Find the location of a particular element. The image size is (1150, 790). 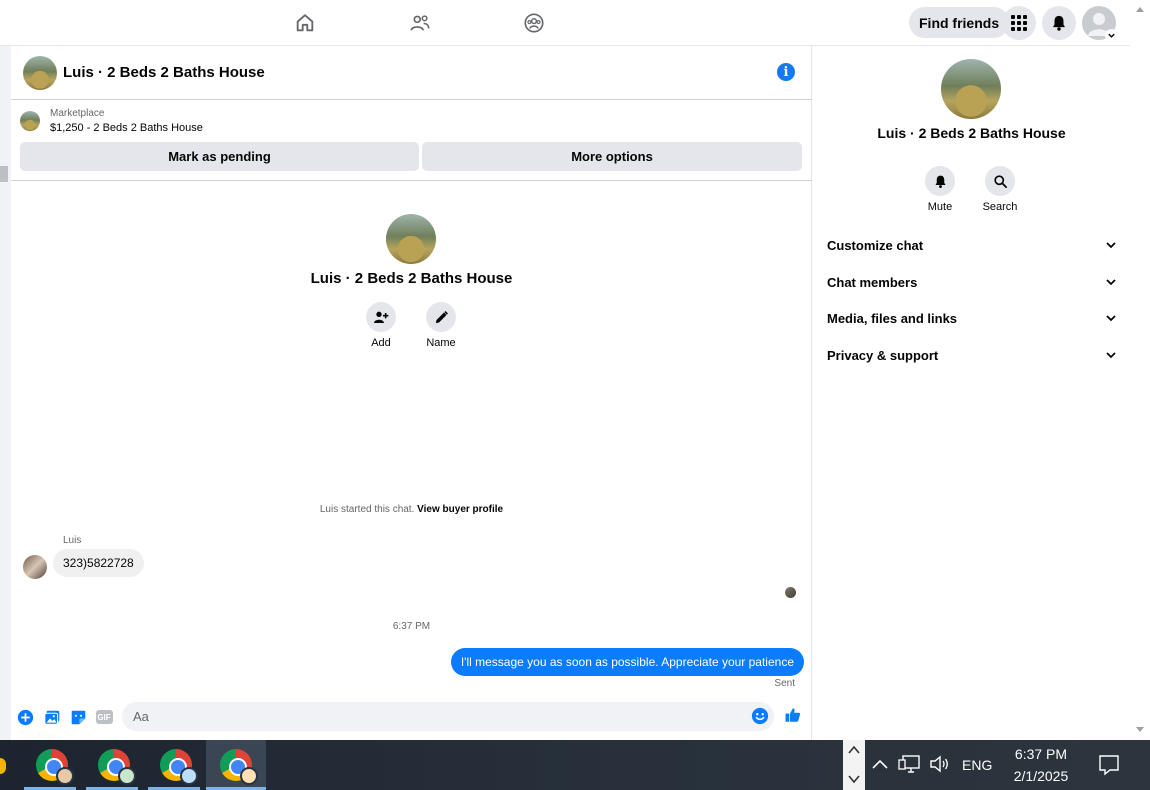

incoming-message: 323)5822728 is located at coordinates (98, 563).